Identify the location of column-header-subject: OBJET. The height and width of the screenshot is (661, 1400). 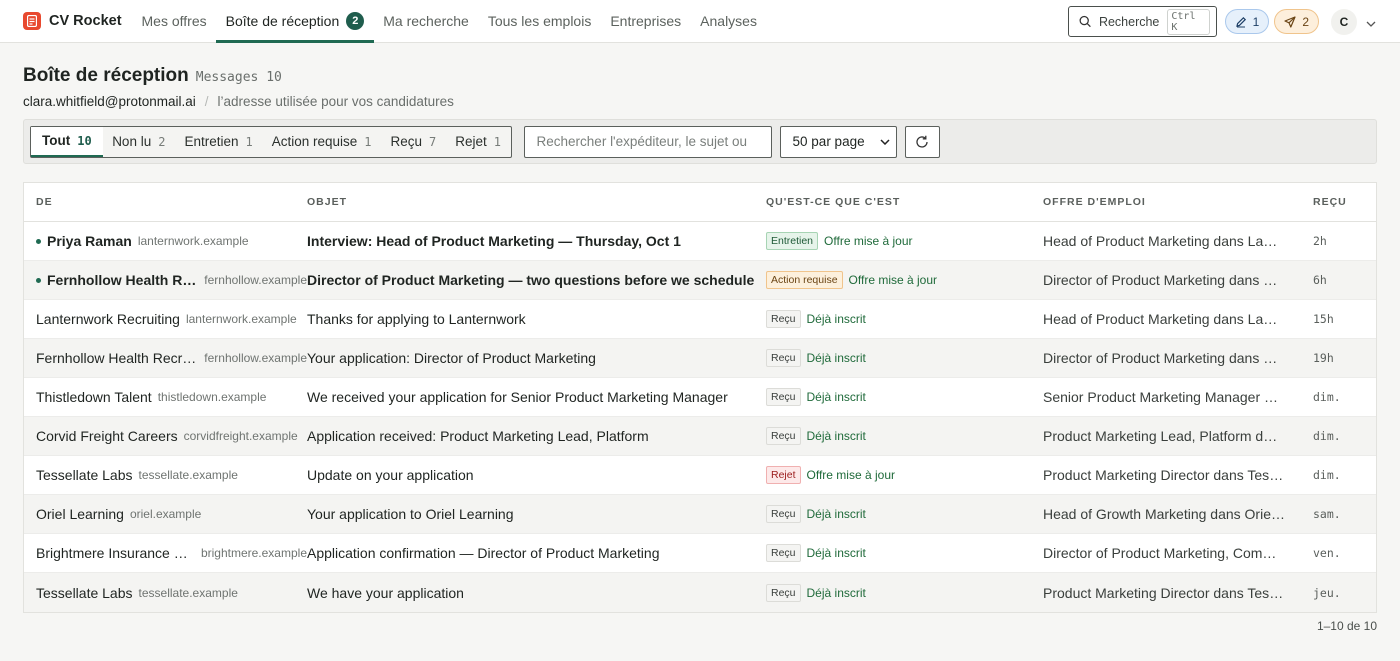
(536, 202).